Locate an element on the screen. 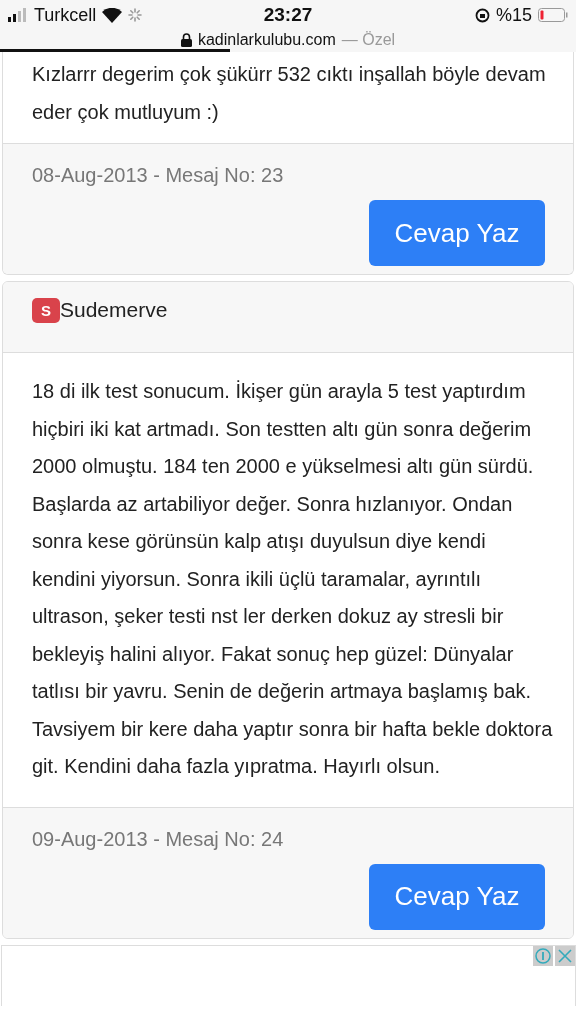  battery-icon is located at coordinates (553, 15).